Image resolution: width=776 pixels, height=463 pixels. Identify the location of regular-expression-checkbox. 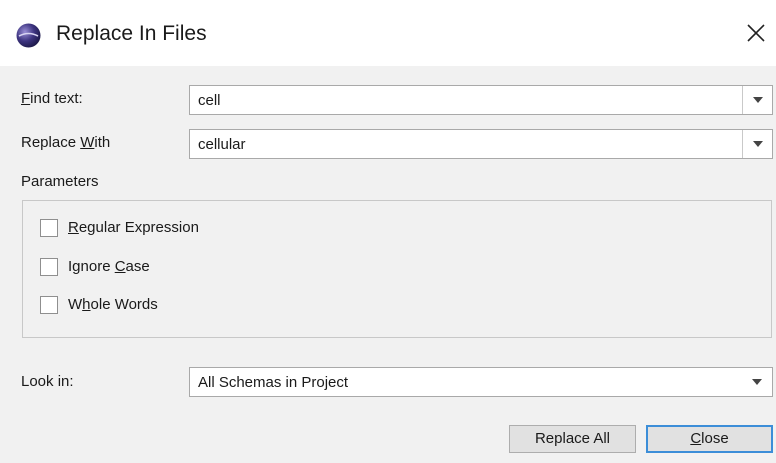
(49, 228).